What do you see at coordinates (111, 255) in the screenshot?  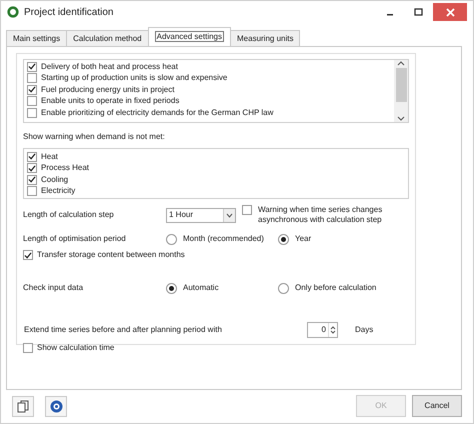 I see `checkbox-label: Transfer storage content between months` at bounding box center [111, 255].